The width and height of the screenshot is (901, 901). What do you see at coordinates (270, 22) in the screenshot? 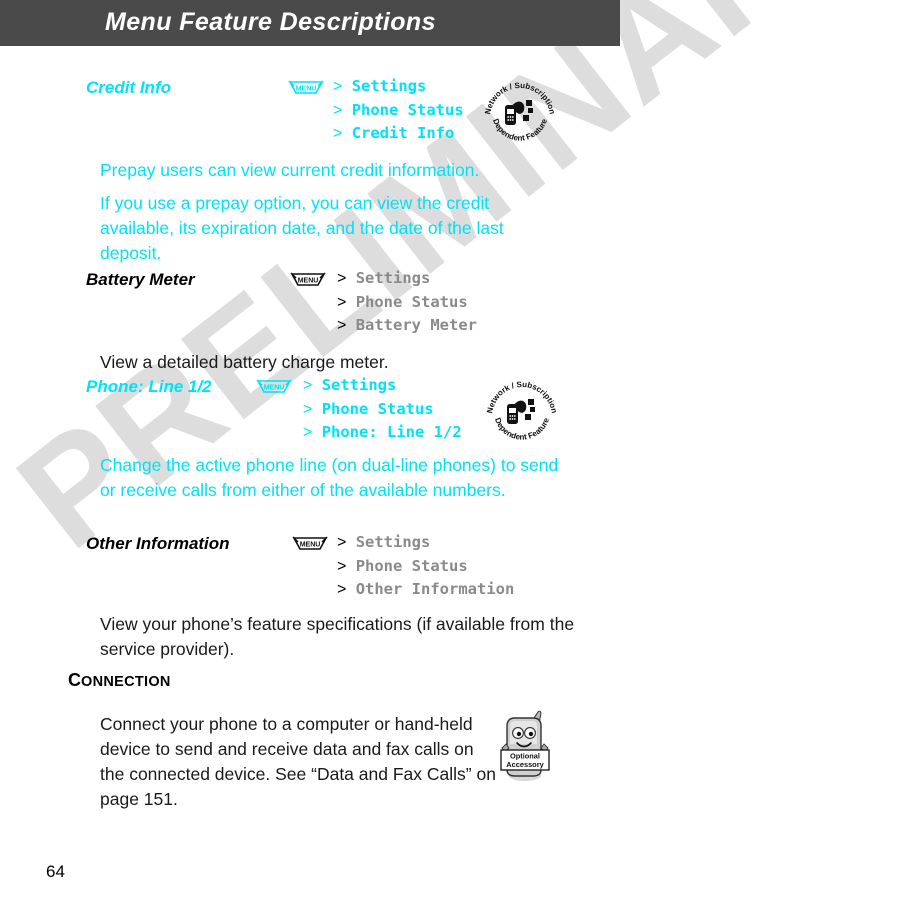
I see `page-title: Menu Feature Descriptions` at bounding box center [270, 22].